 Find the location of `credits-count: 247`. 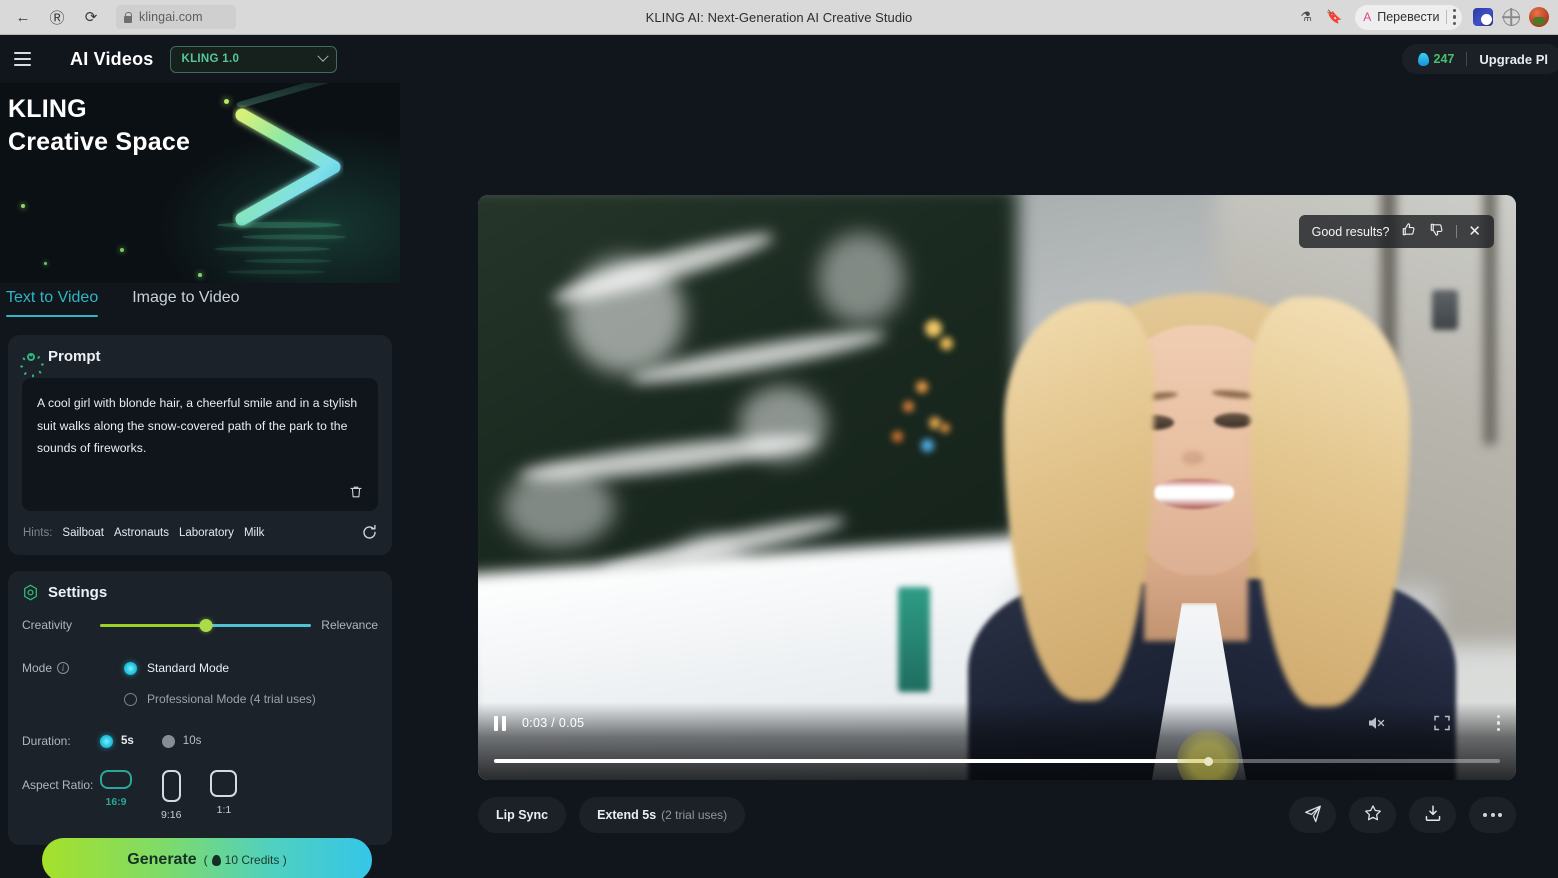

credits-count: 247 is located at coordinates (1444, 59).